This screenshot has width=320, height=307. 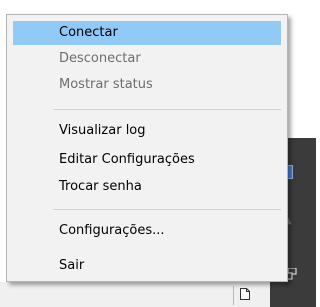 What do you see at coordinates (147, 85) in the screenshot?
I see `menu-item-mostrar-status: Mostrar status` at bounding box center [147, 85].